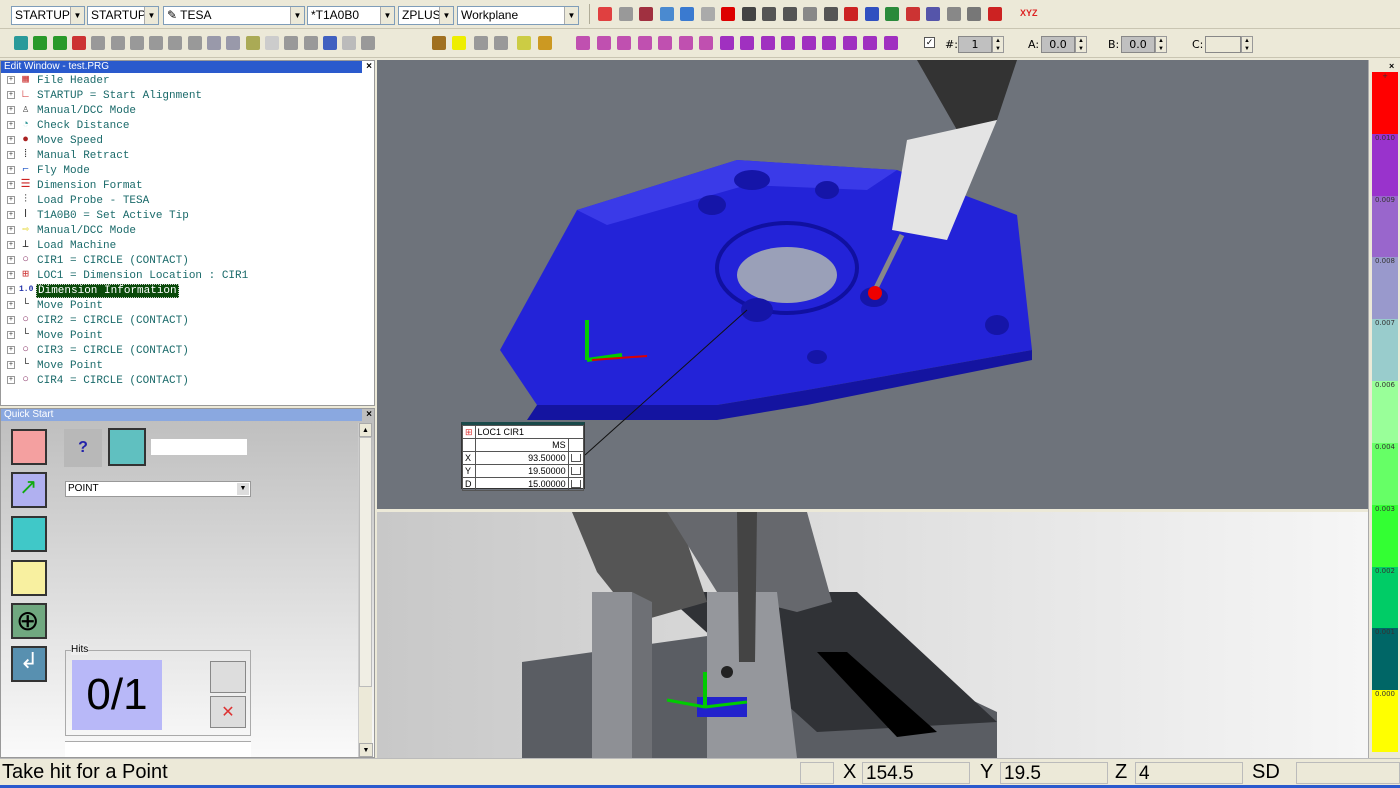  I want to click on grid-icon, so click(707, 14).